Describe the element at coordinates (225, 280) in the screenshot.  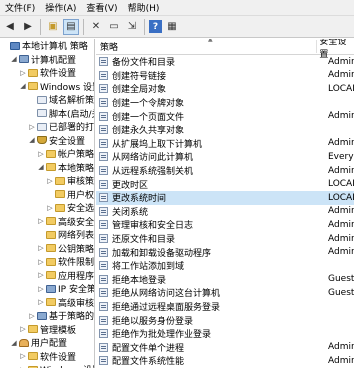
I see `policy-row: 拒绝本地登录 Guest` at that location.